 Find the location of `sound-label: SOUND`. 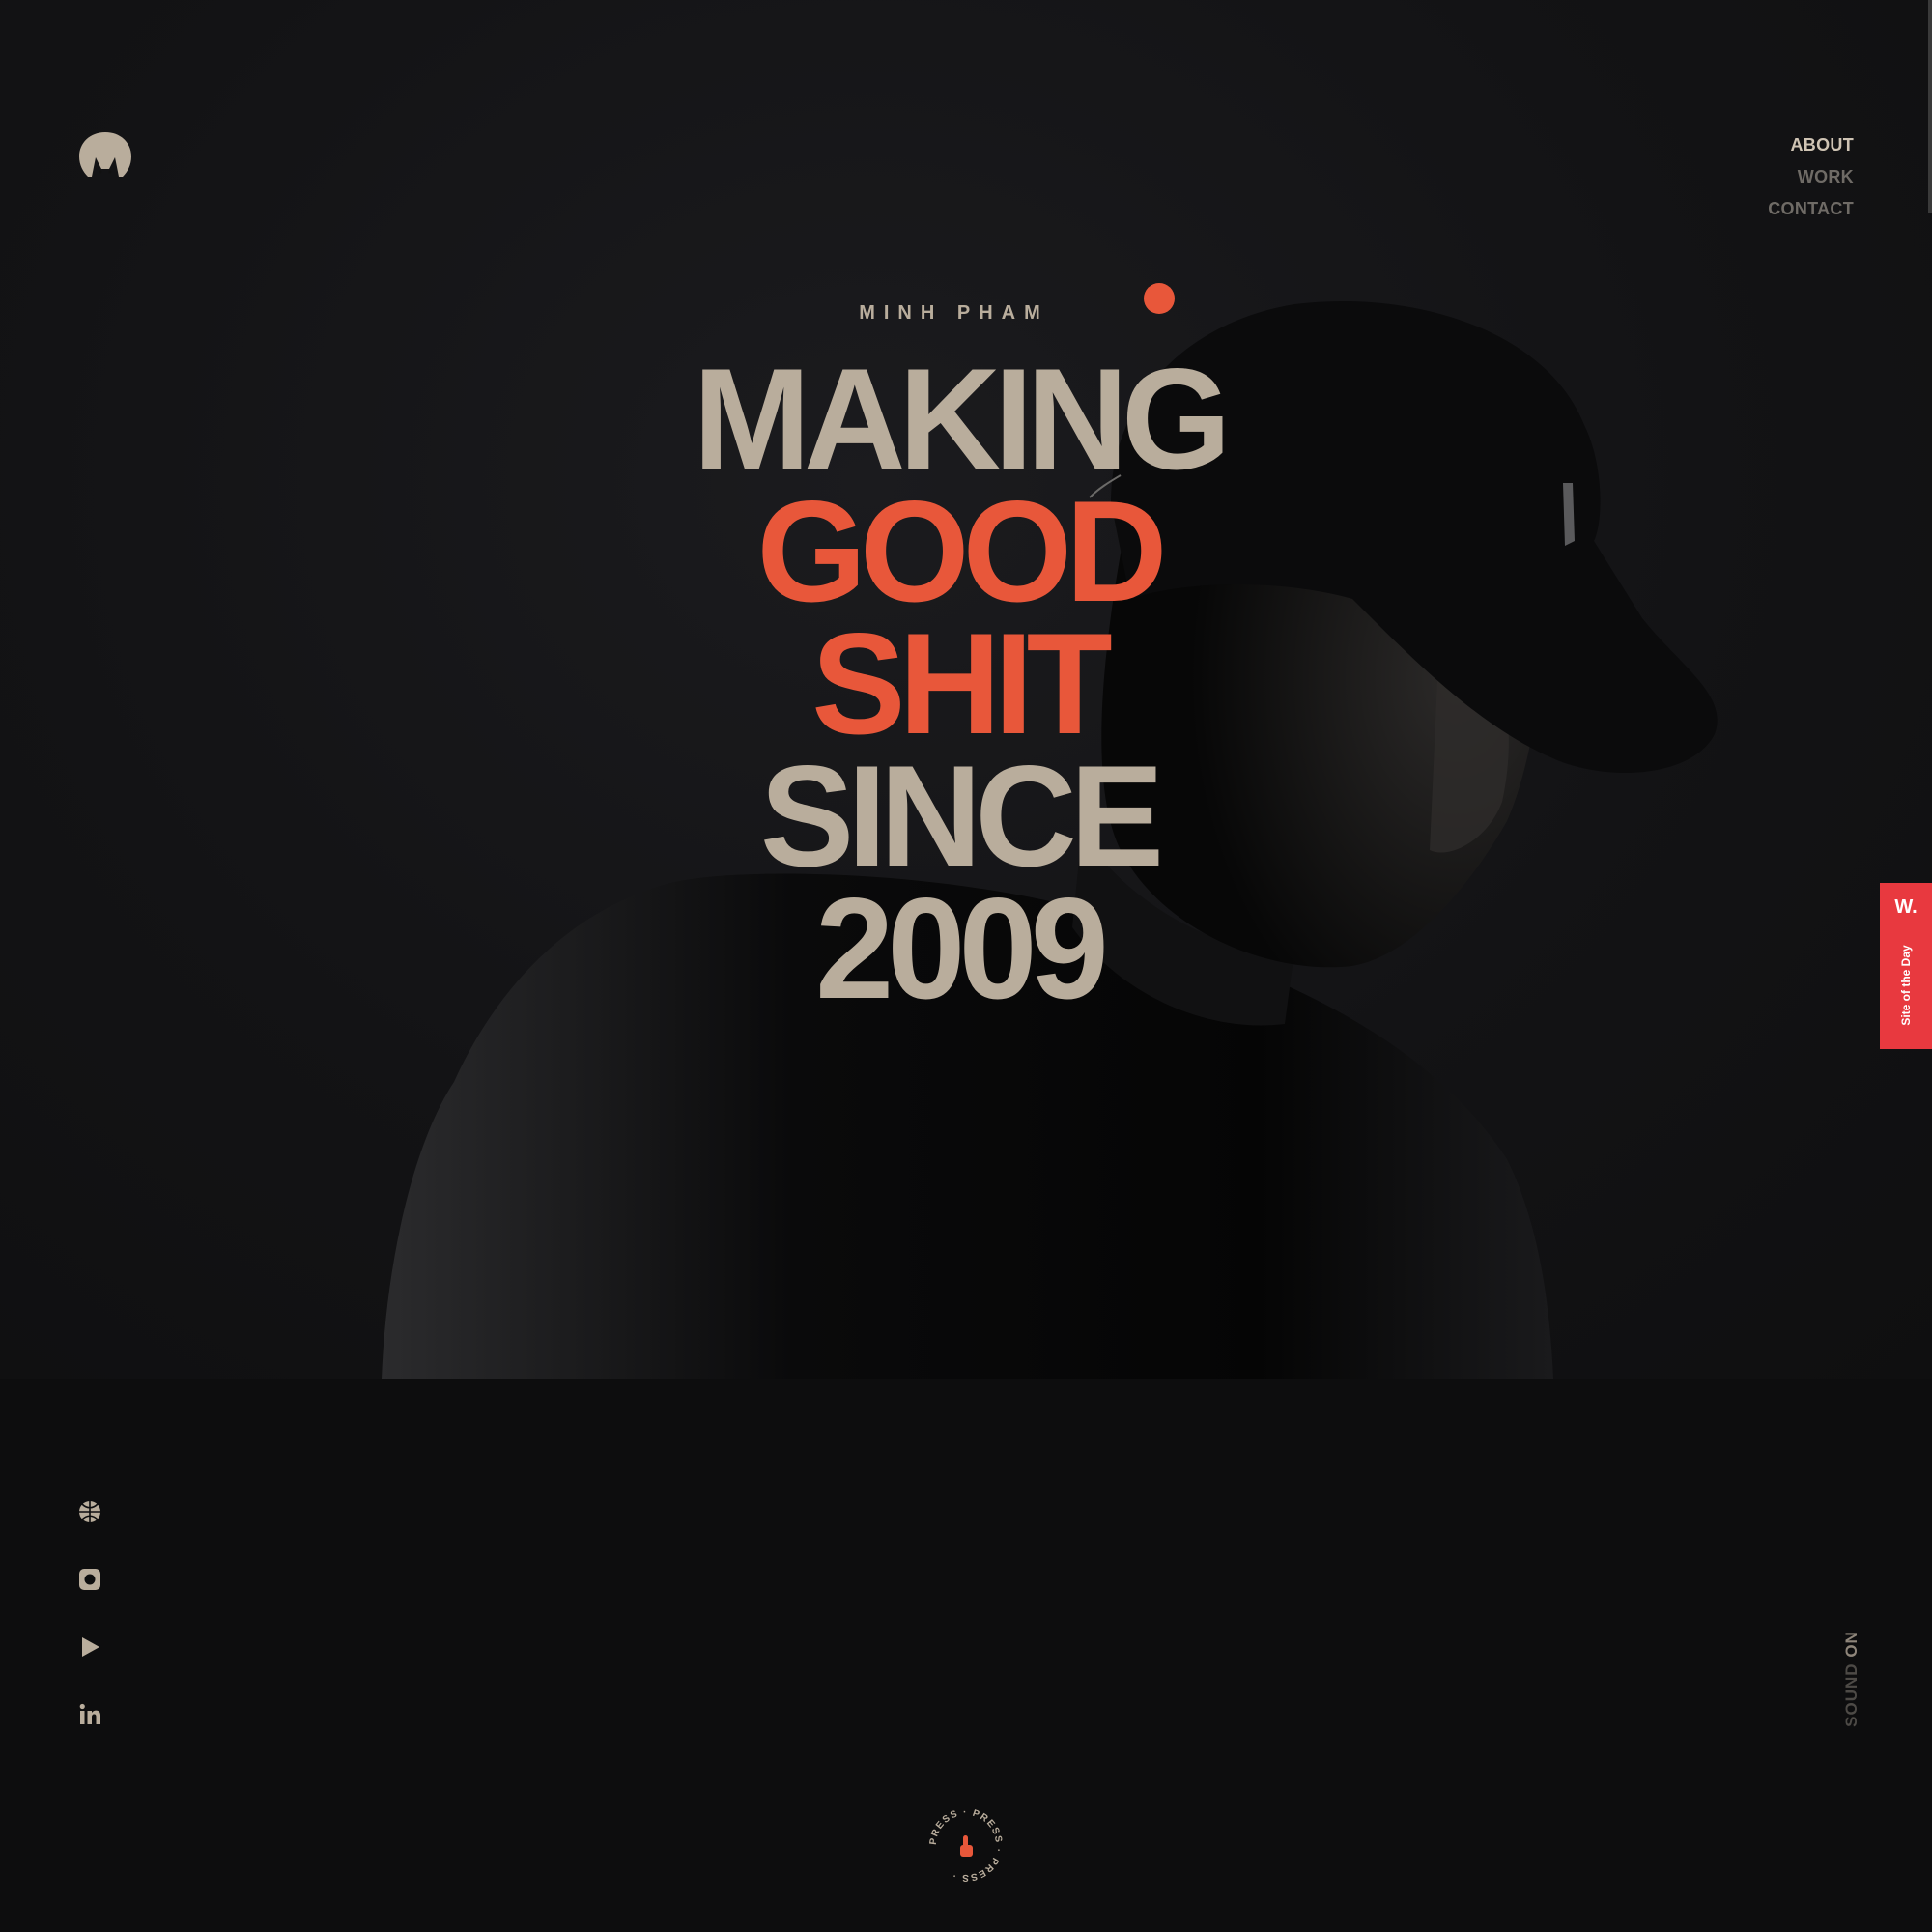

sound-label: SOUND is located at coordinates (1851, 1694).